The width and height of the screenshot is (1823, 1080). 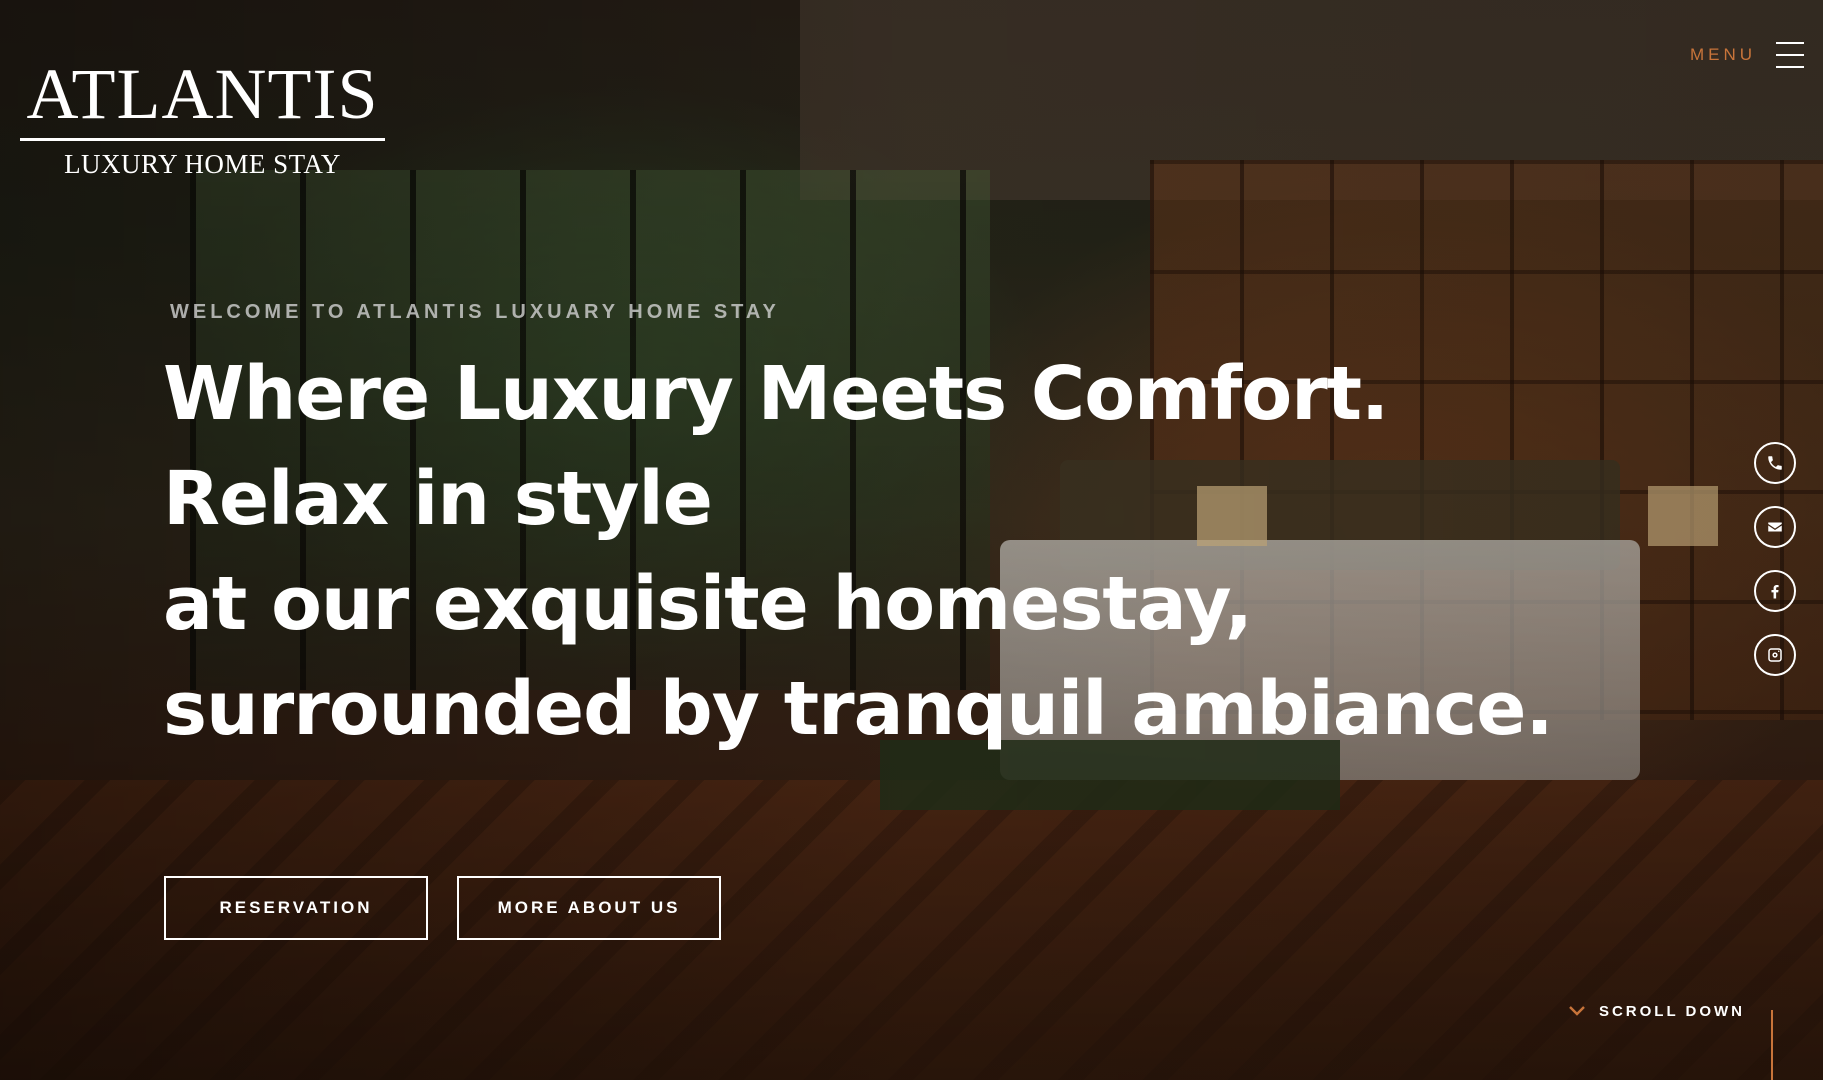 I want to click on reservation-button: RESERVATION, so click(x=296, y=908).